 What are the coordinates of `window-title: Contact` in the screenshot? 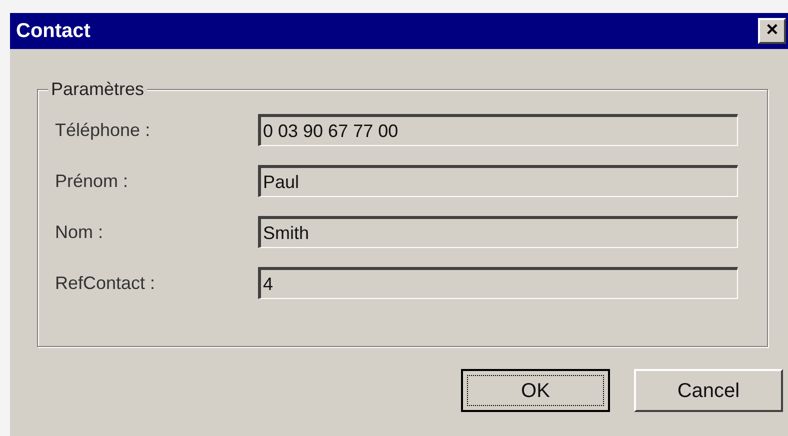 It's located at (53, 31).